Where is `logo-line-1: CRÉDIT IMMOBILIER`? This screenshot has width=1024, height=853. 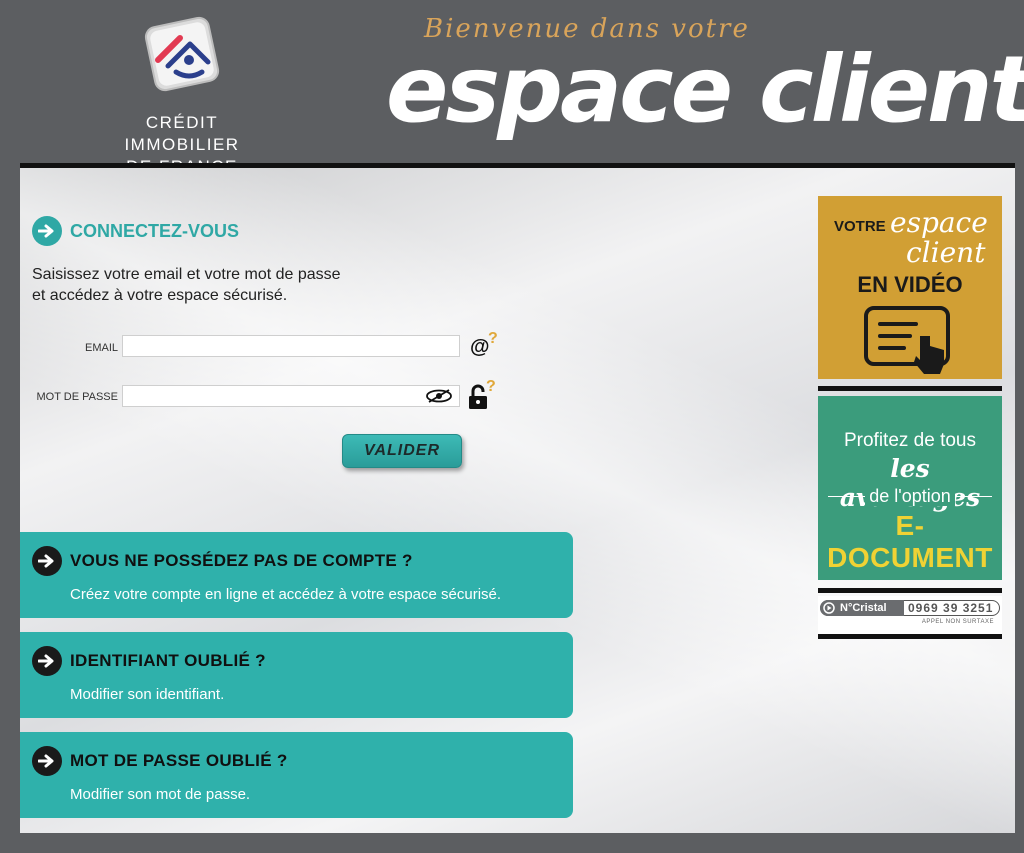
logo-line-1: CRÉDIT IMMOBILIER is located at coordinates (182, 133).